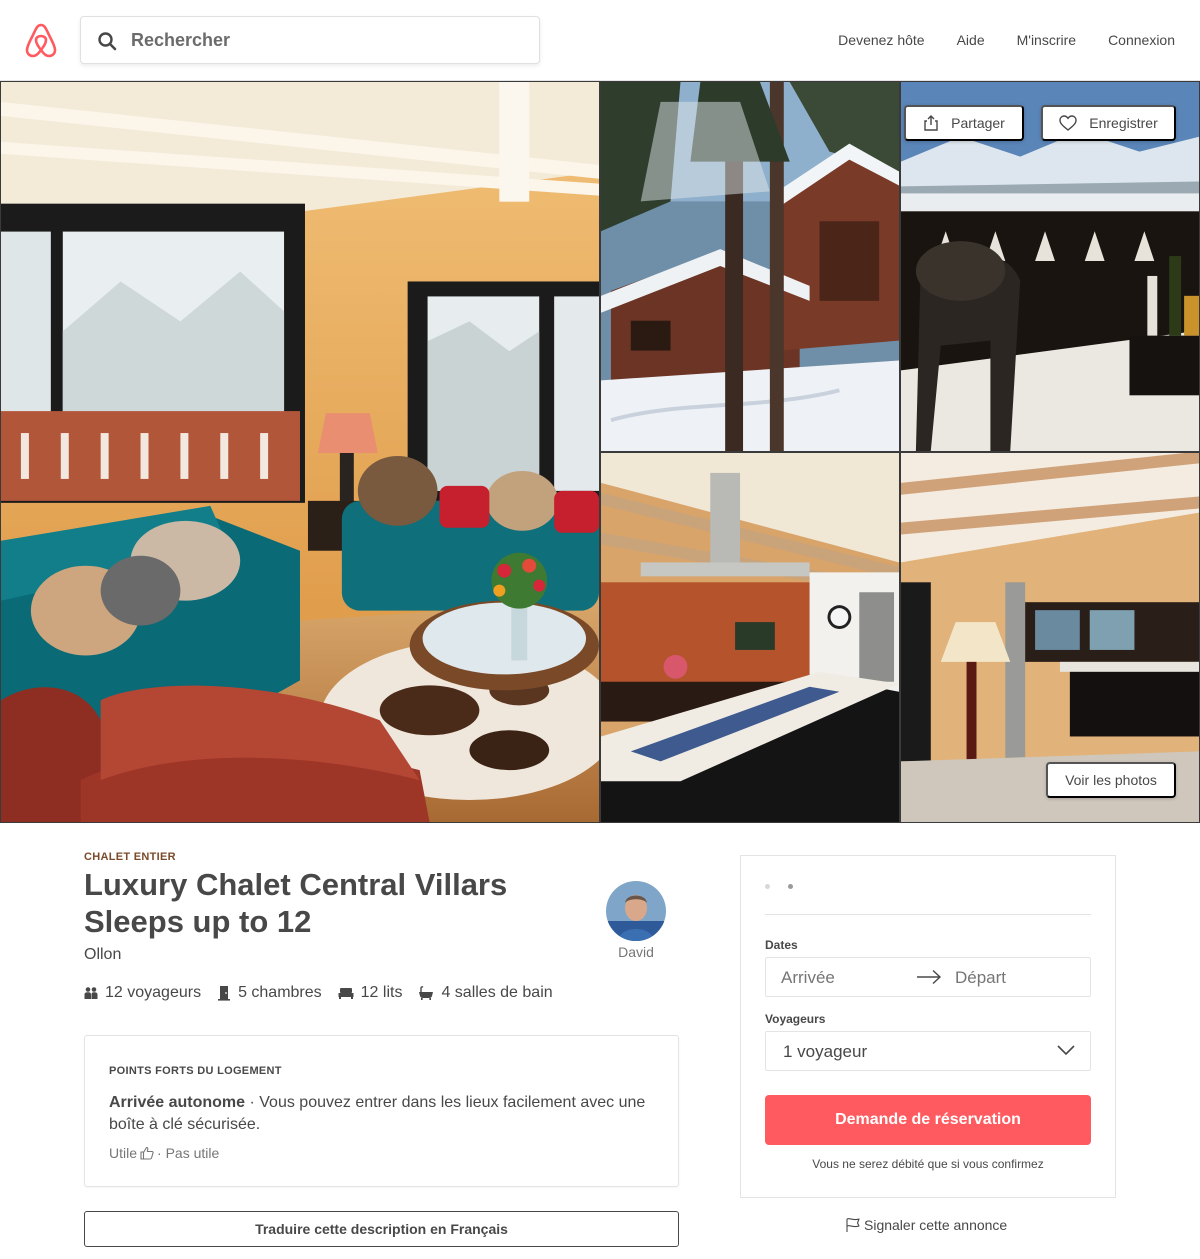 This screenshot has height=1259, width=1200. What do you see at coordinates (881, 40) in the screenshot?
I see `nav-become-host: Devenez hôte` at bounding box center [881, 40].